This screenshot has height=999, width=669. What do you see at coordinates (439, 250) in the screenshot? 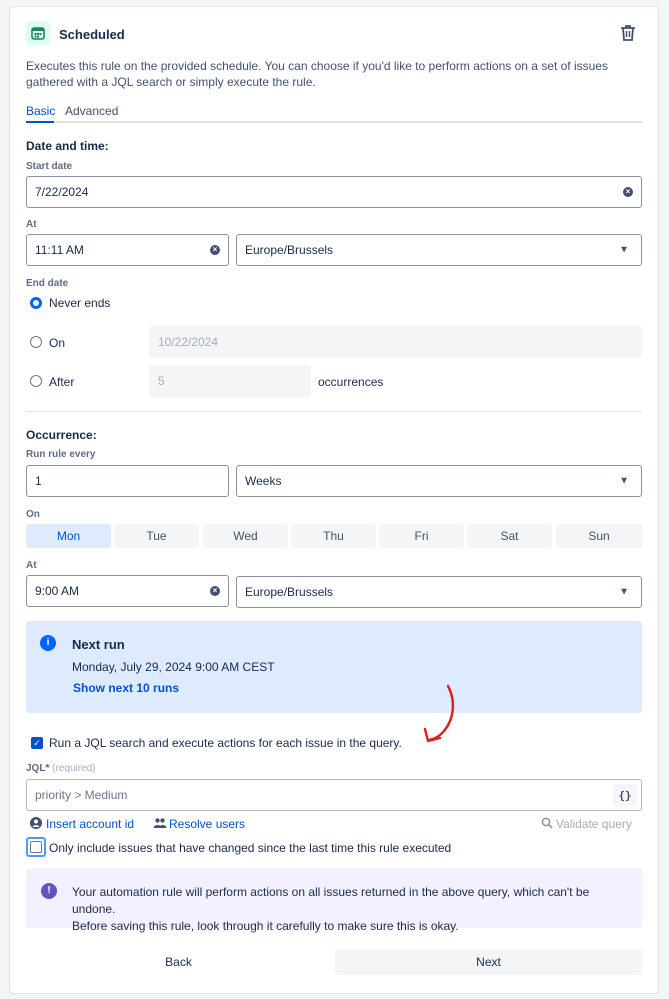
I see `timezone-select: Europe/Brussels ▼` at bounding box center [439, 250].